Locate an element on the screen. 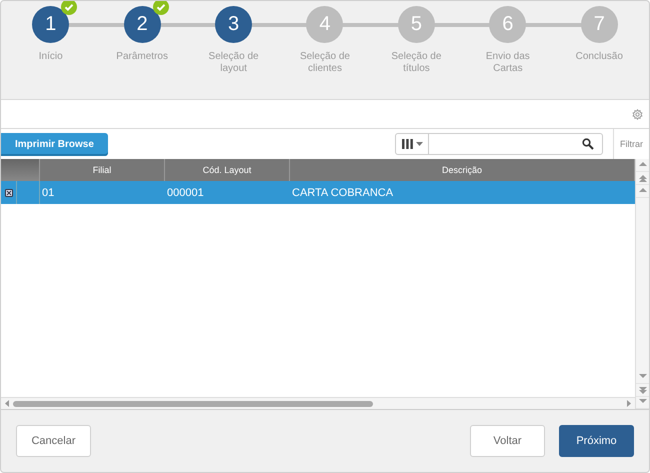 The height and width of the screenshot is (473, 650). step-label: Início is located at coordinates (51, 57).